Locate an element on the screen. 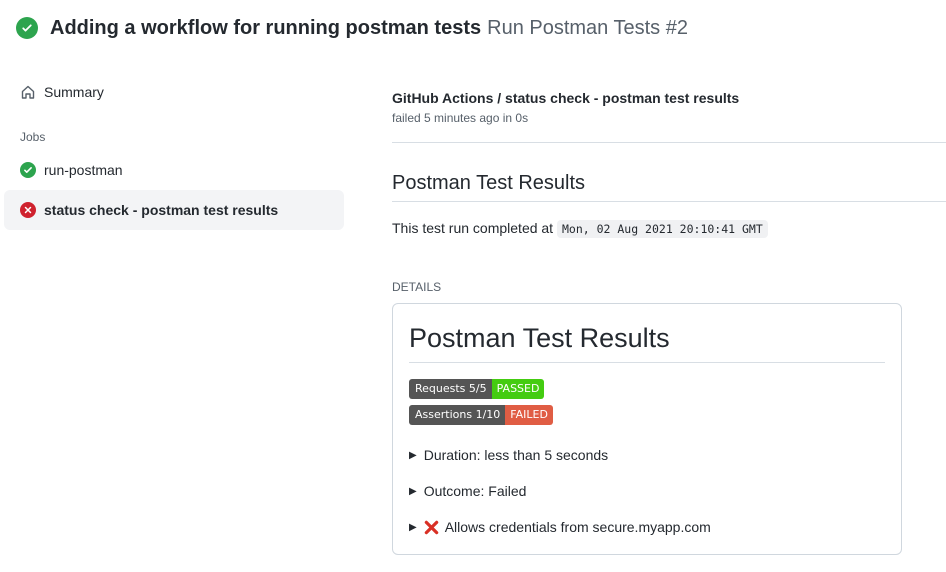 This screenshot has width=946, height=572. home-icon is located at coordinates (28, 92).